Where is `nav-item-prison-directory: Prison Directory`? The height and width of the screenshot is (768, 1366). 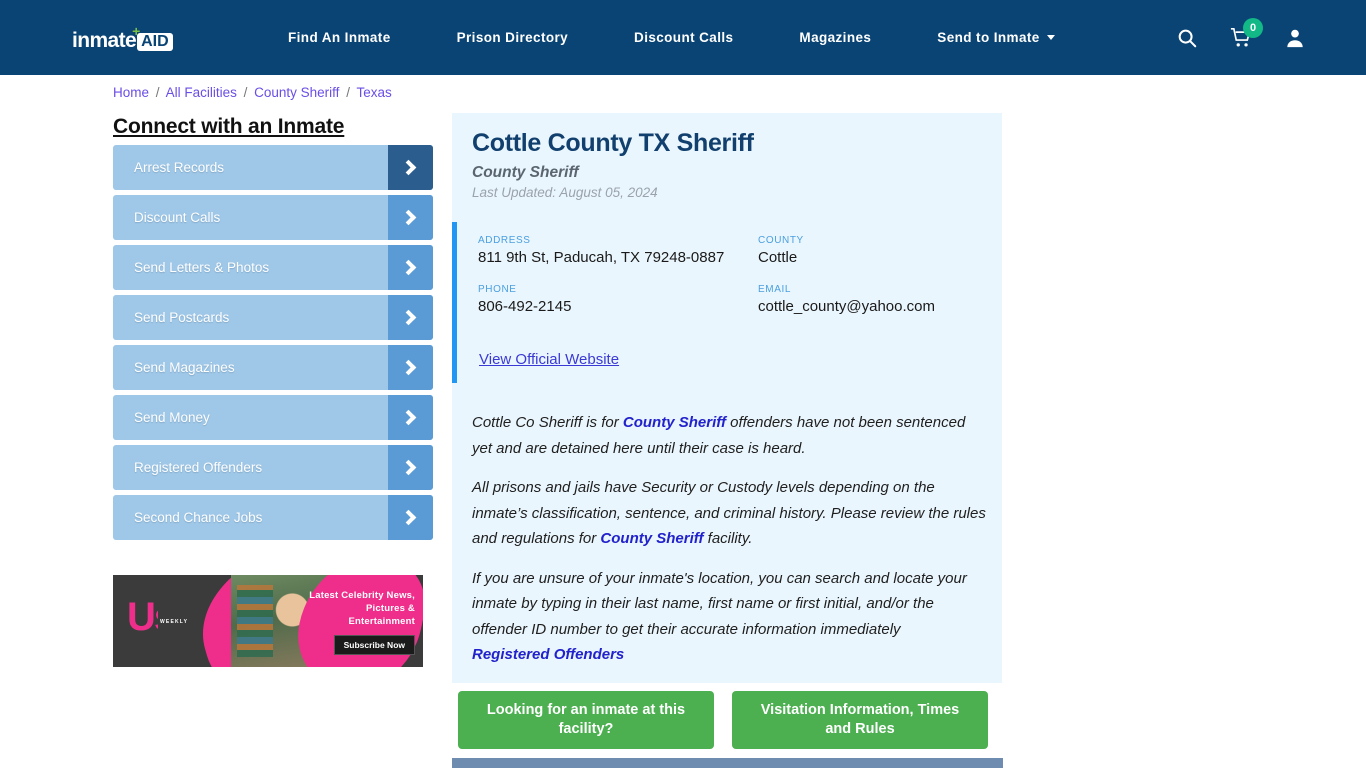
nav-item-prison-directory: Prison Directory is located at coordinates (512, 37).